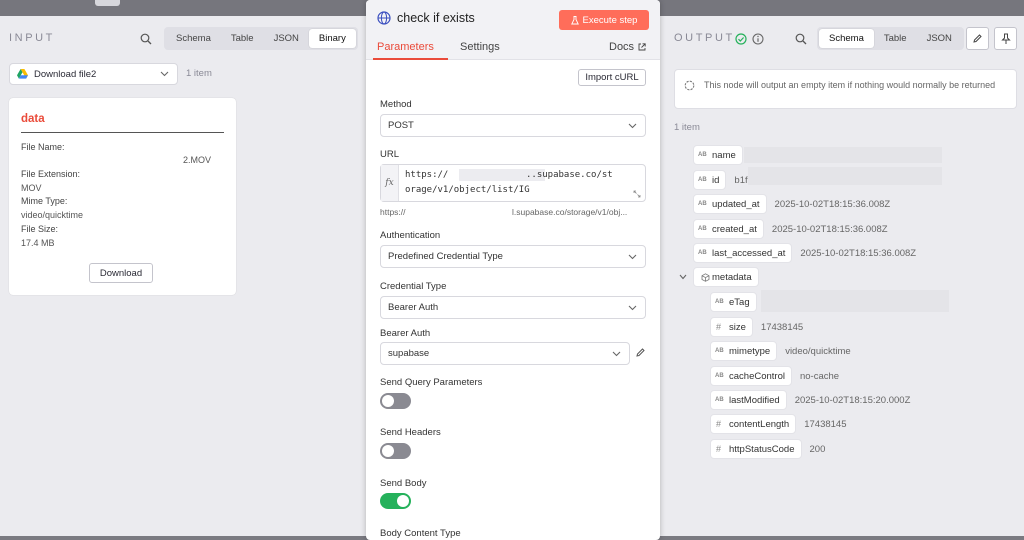 This screenshot has height=540, width=1024. I want to click on schema-key-httpstatuscode: # httpStatusCode, so click(756, 449).